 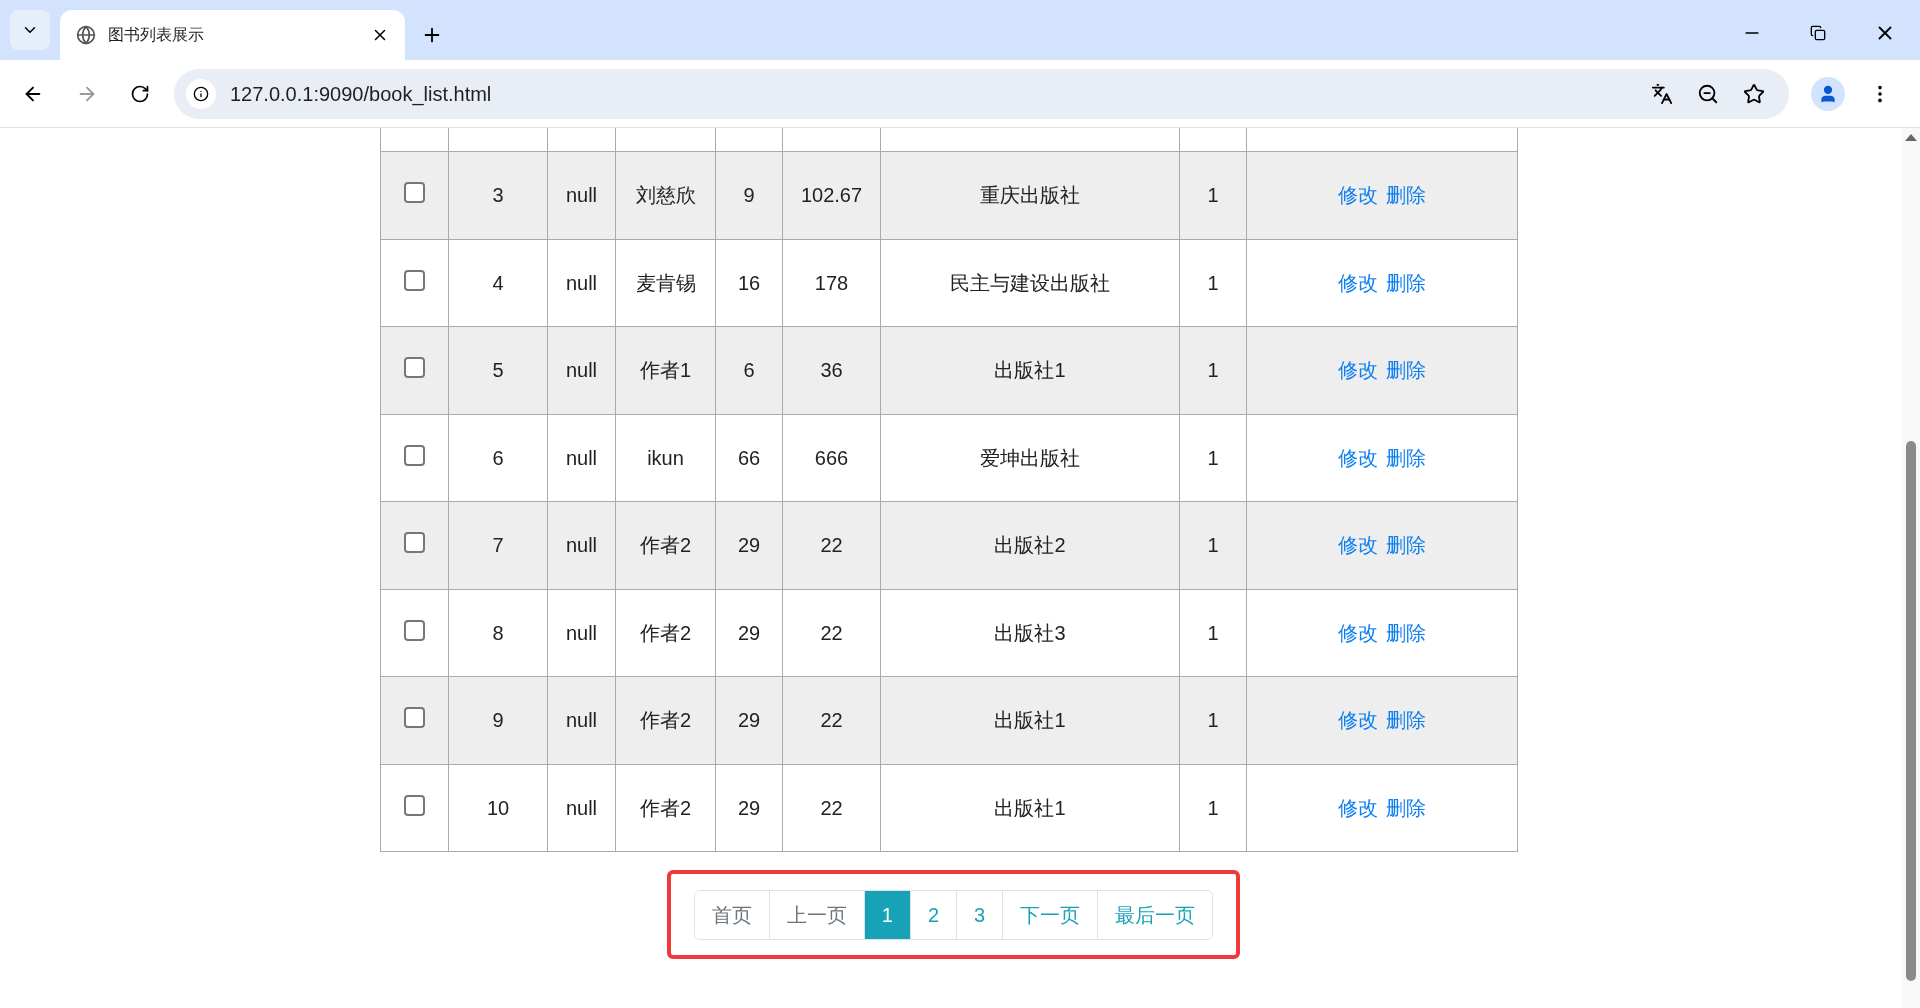 I want to click on info-icon, so click(x=201, y=93).